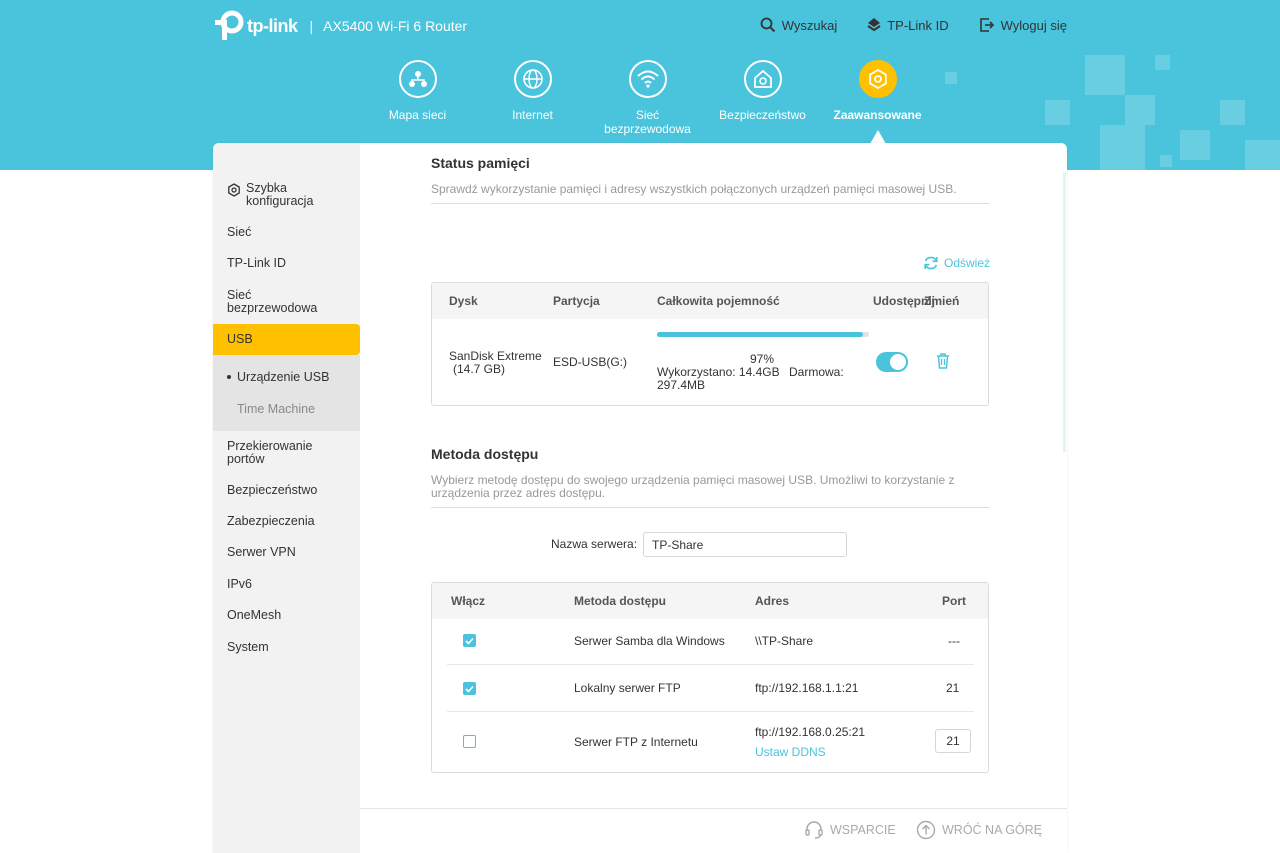 The height and width of the screenshot is (853, 1280). Describe the element at coordinates (276, 409) in the screenshot. I see `sidebar-sub-time-machine: Time Machine` at that location.